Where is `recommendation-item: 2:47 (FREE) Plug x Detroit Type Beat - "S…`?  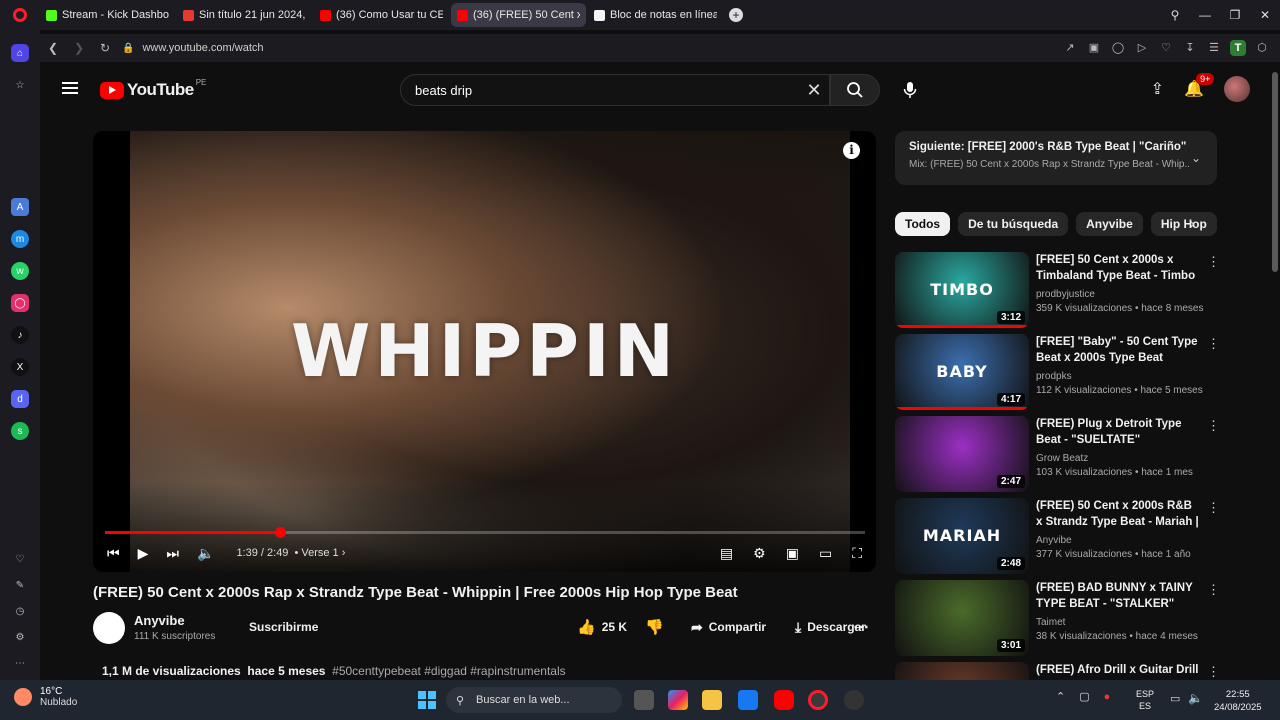
recommendation-item: 2:47 (FREE) Plug x Detroit Type Beat - "S… is located at coordinates (1060, 454).